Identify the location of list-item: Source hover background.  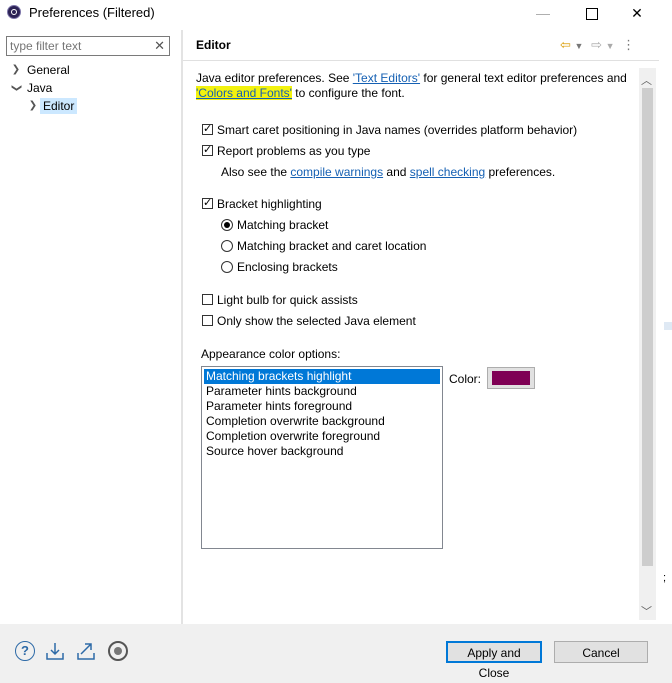
(322, 451).